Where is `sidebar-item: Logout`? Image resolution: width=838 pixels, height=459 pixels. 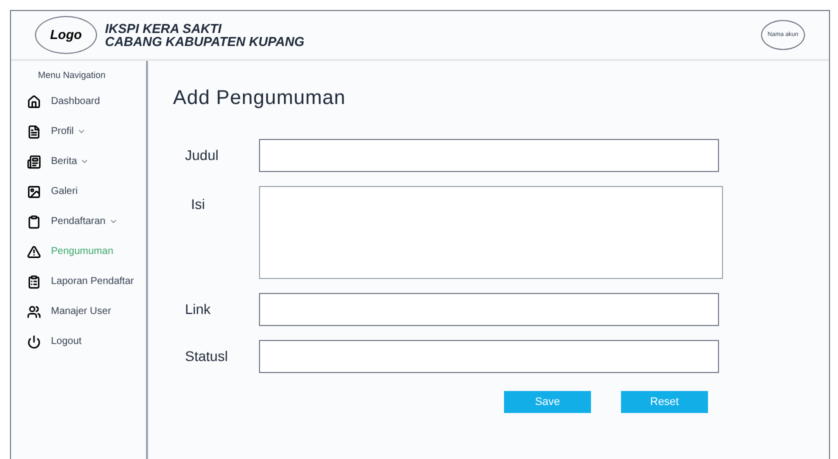 sidebar-item: Logout is located at coordinates (86, 341).